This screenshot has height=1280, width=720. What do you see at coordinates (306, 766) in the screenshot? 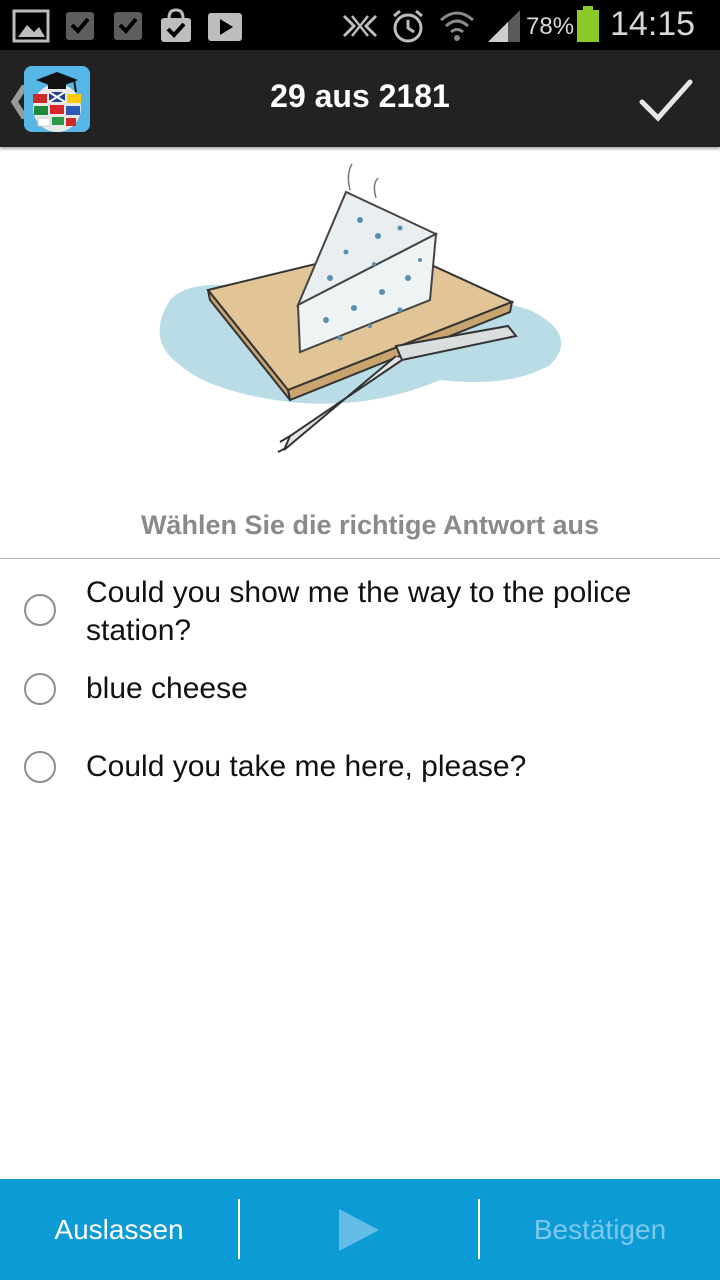
I see `answer-label: Could you take me here, please?` at bounding box center [306, 766].